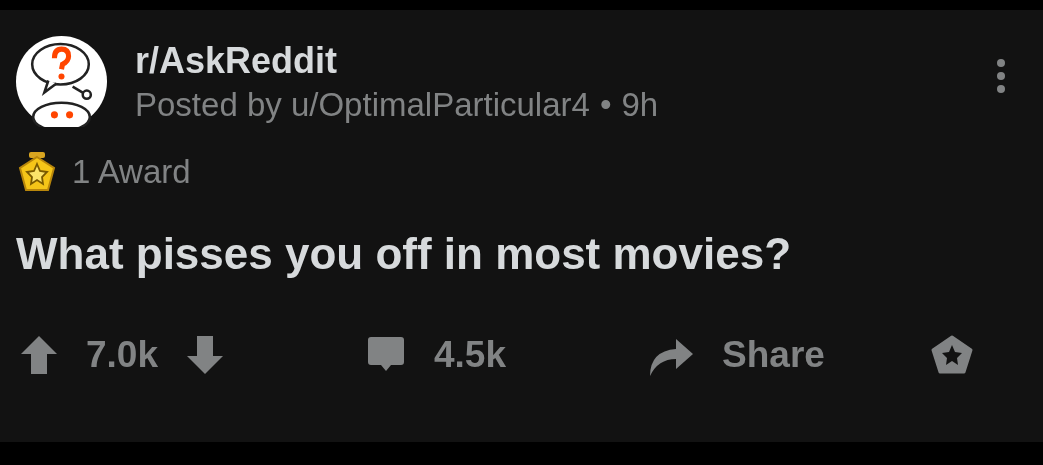  I want to click on subreddit-name: r/AskReddit, so click(397, 60).